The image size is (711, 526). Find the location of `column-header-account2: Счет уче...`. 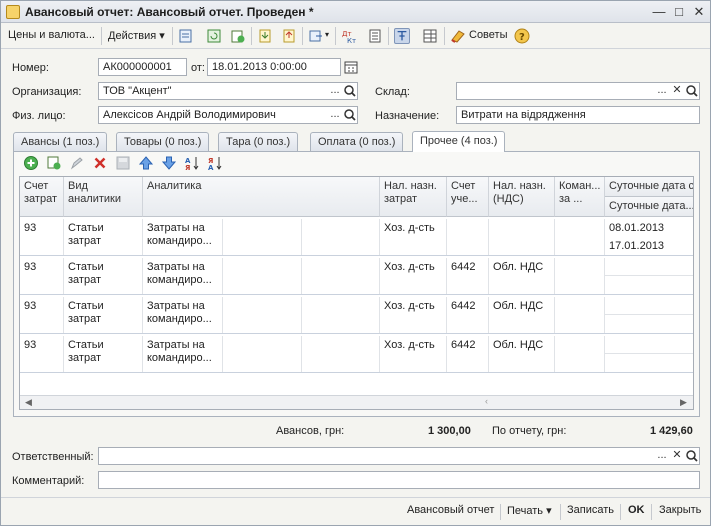

column-header-account2: Счет уче... is located at coordinates (468, 197).